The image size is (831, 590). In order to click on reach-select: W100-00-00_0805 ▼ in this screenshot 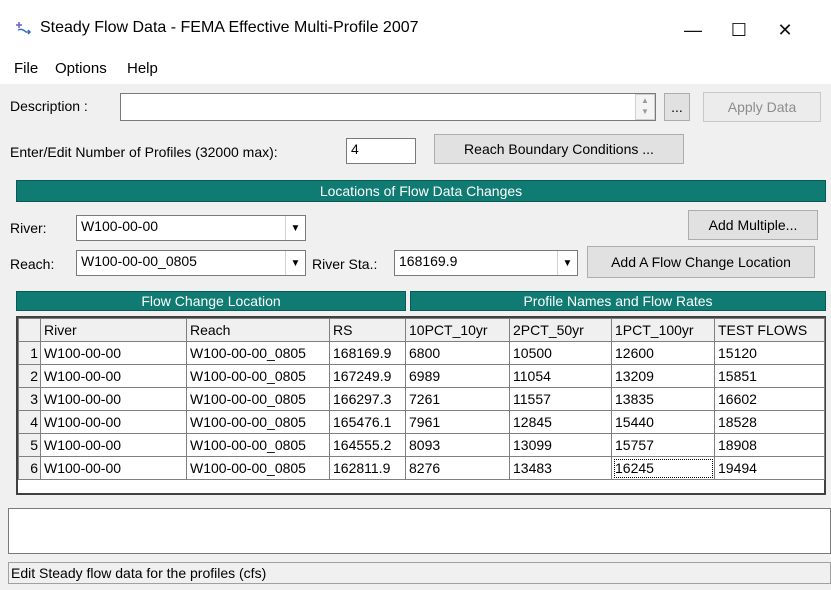, I will do `click(191, 263)`.